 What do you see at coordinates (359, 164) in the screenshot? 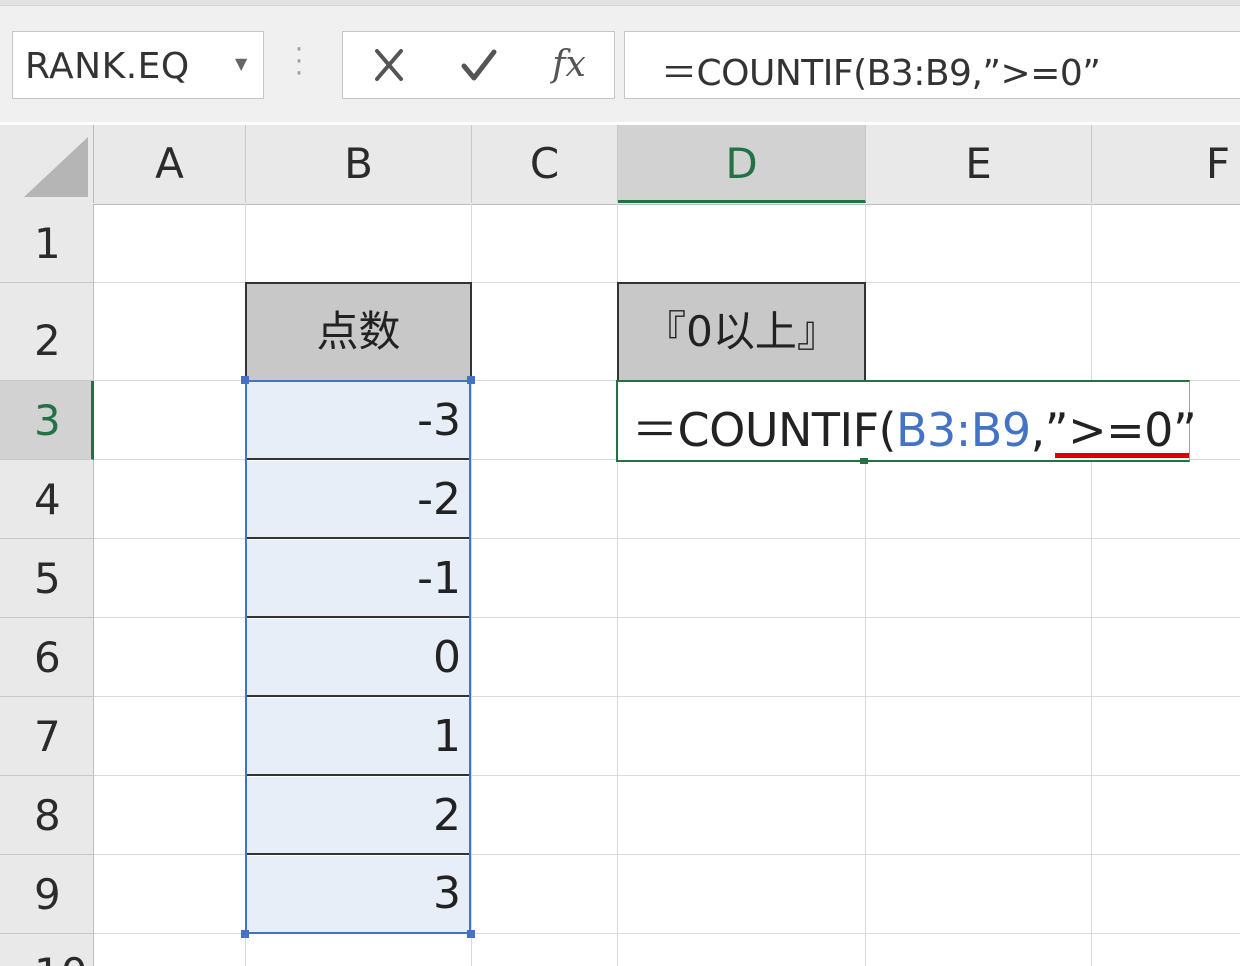
I see `column-header-b: B` at bounding box center [359, 164].